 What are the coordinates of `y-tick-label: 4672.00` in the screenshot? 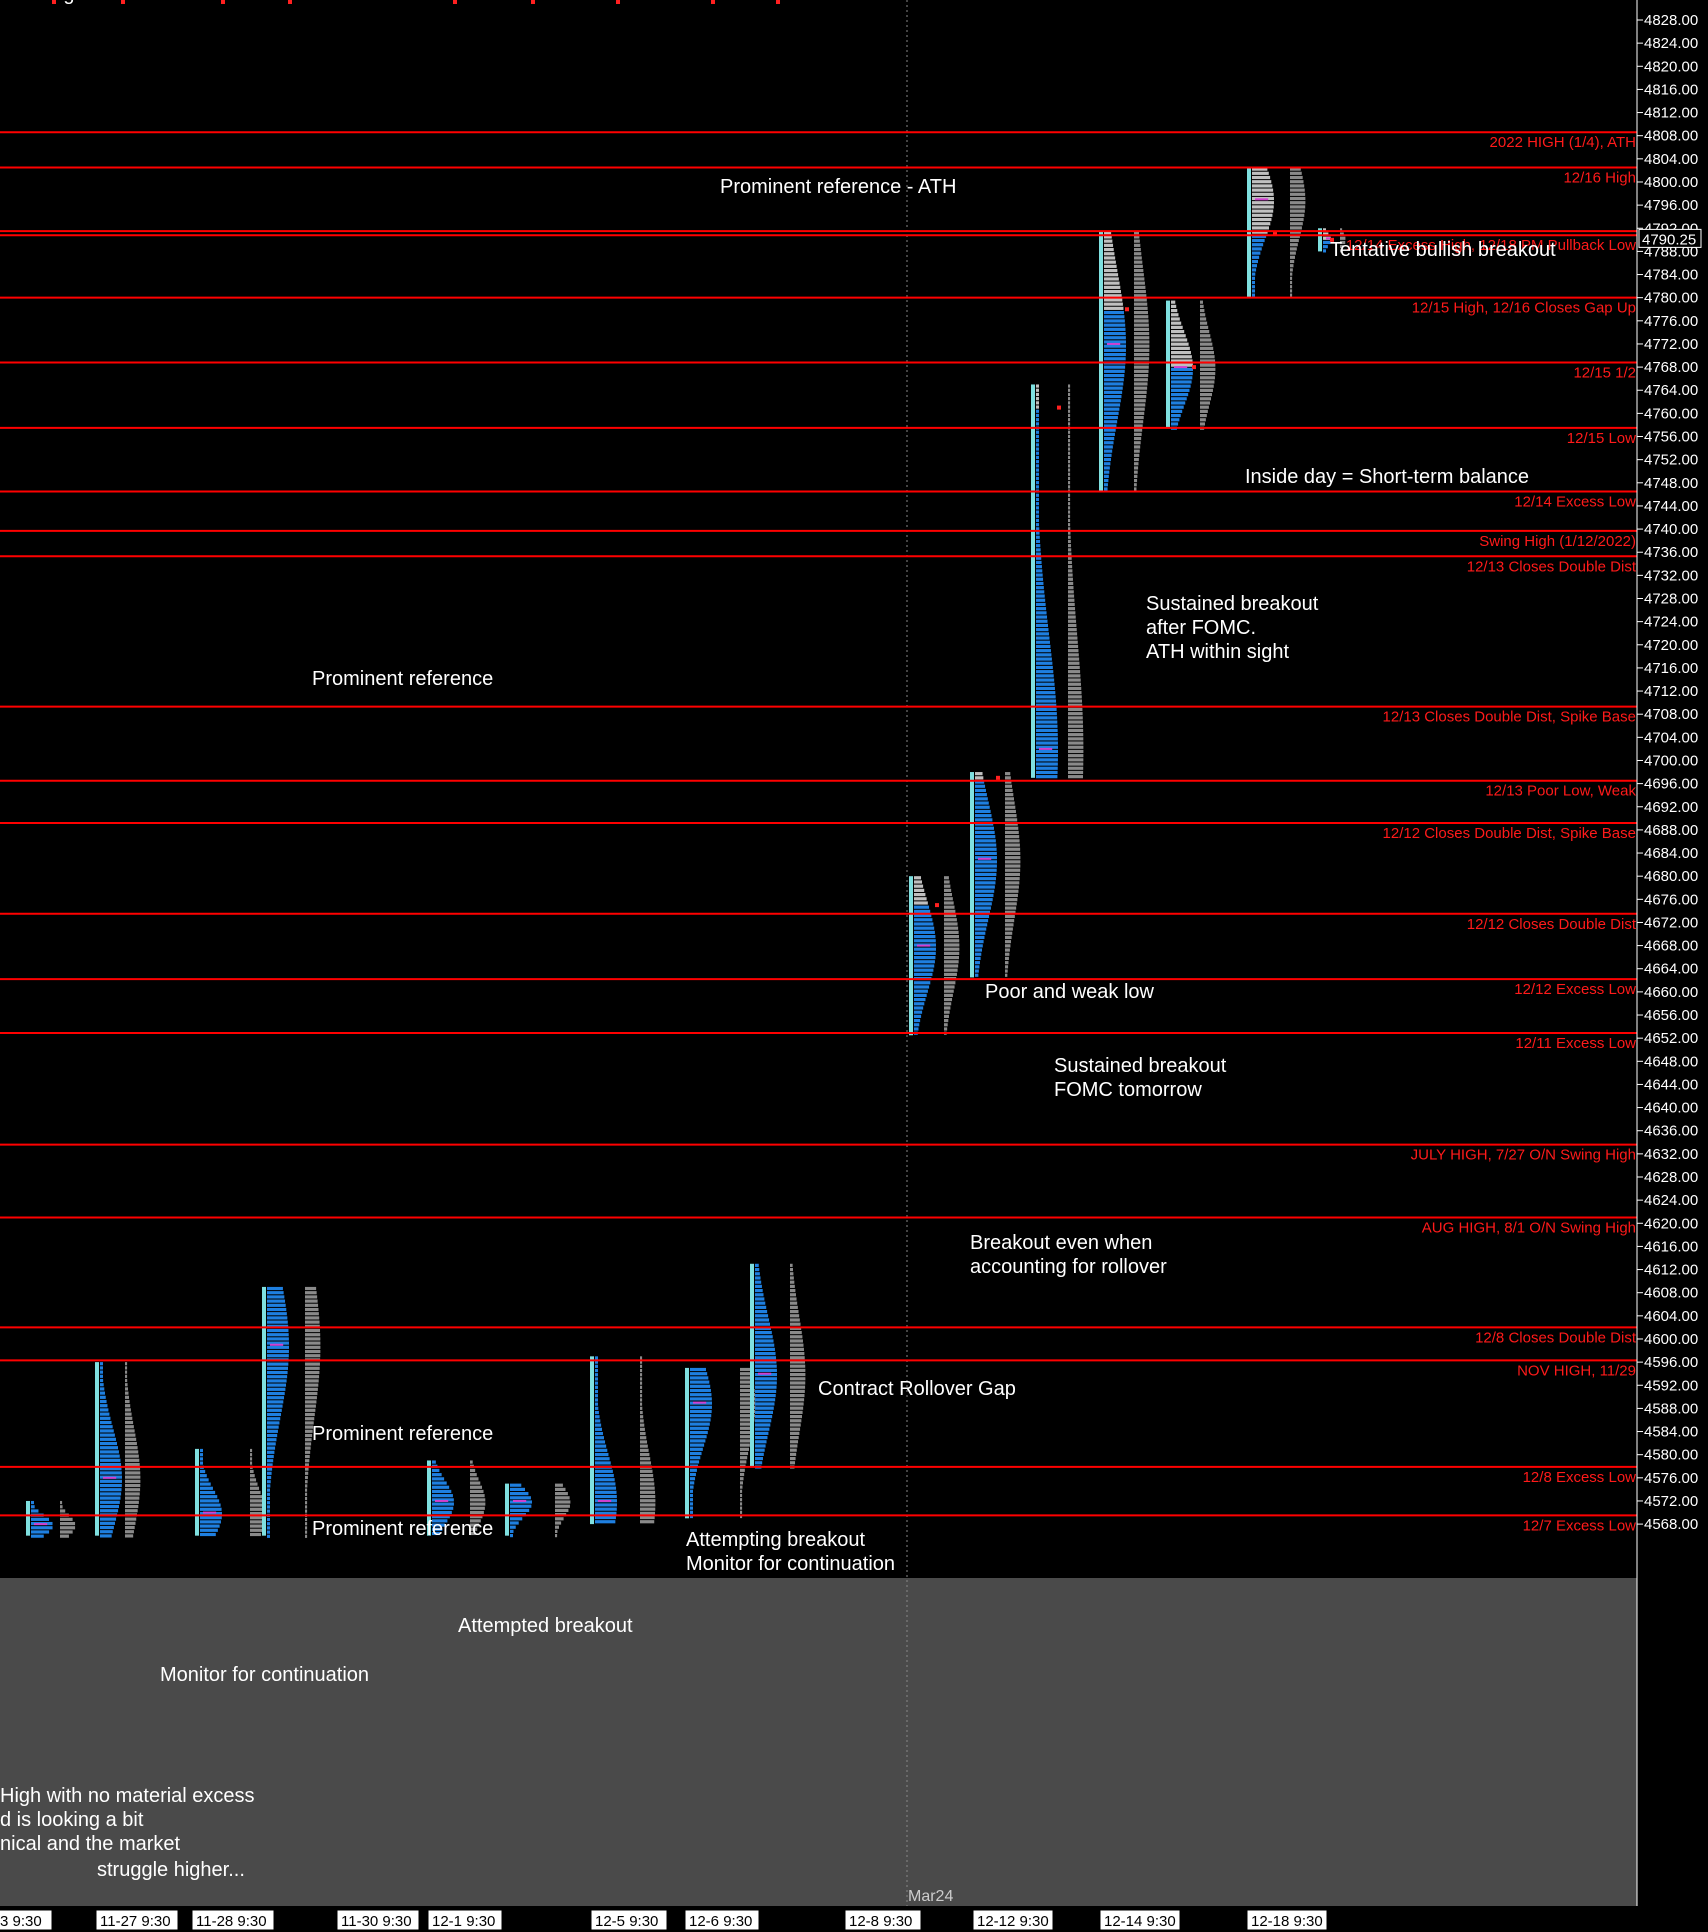 It's located at (1671, 922).